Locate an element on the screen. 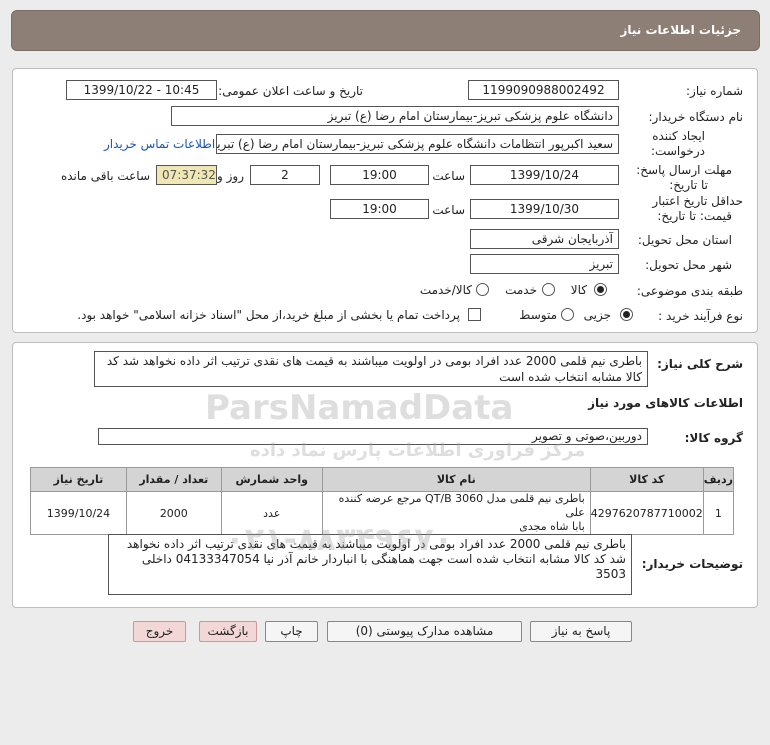 The width and height of the screenshot is (770, 745). row-index: 1 is located at coordinates (718, 513).